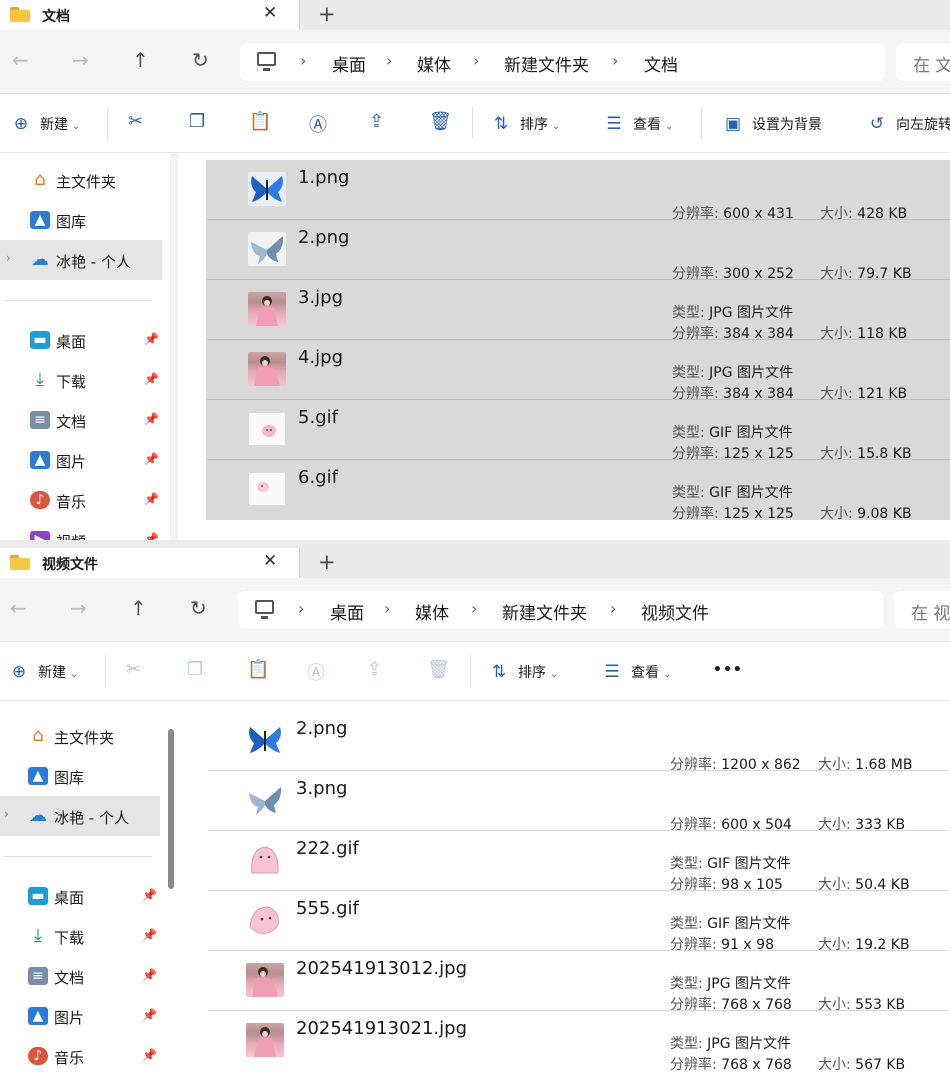 The height and width of the screenshot is (1089, 950). What do you see at coordinates (908, 124) in the screenshot?
I see `rotate-left-button: ↺ 向左旋转` at bounding box center [908, 124].